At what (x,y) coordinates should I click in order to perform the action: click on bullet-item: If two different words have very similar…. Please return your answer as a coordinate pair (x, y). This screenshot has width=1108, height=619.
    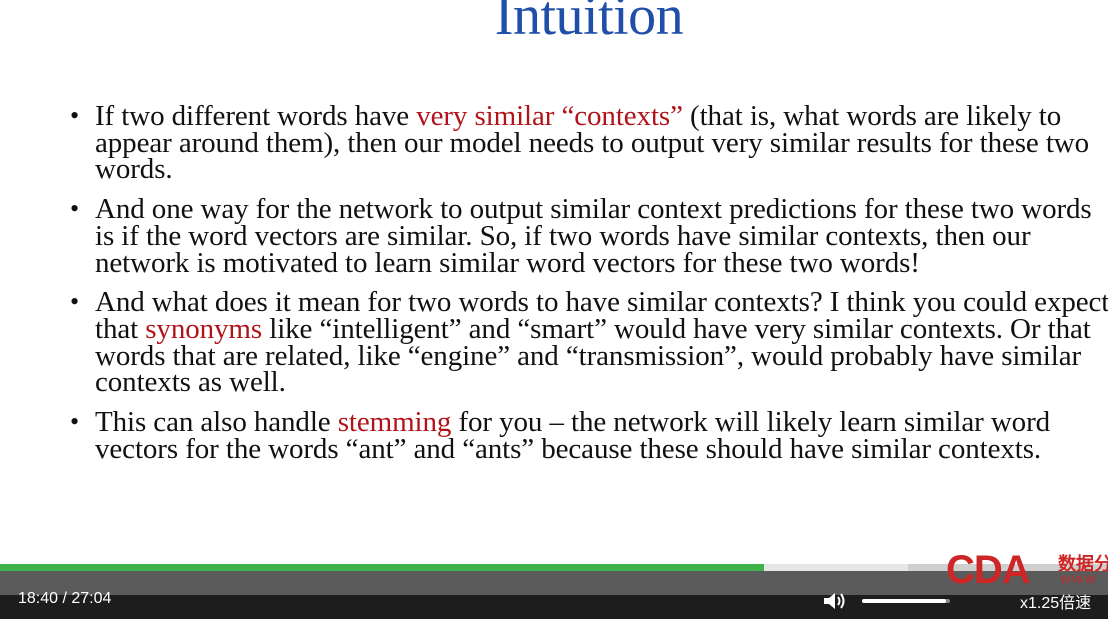
    Looking at the image, I should click on (589, 142).